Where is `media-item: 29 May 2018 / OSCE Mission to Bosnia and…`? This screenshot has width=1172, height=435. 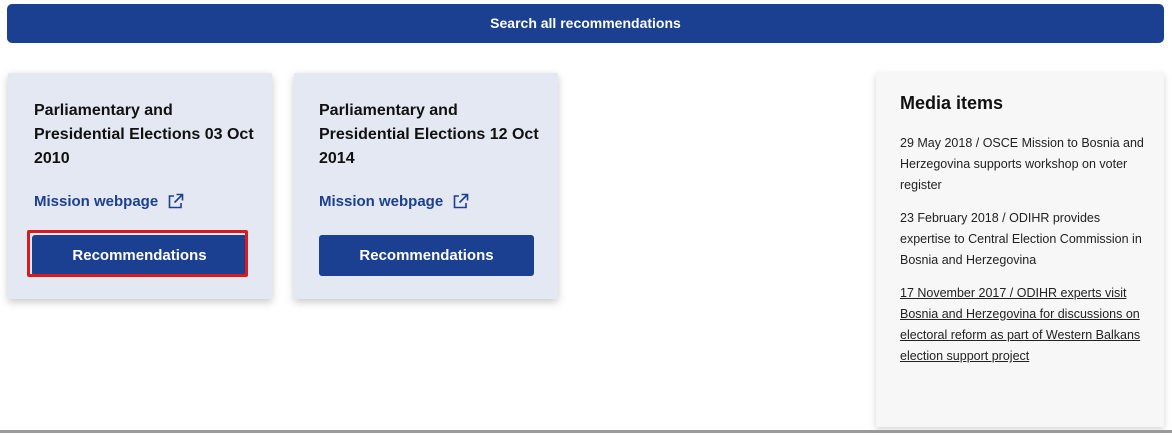 media-item: 29 May 2018 / OSCE Mission to Bosnia and… is located at coordinates (1022, 164).